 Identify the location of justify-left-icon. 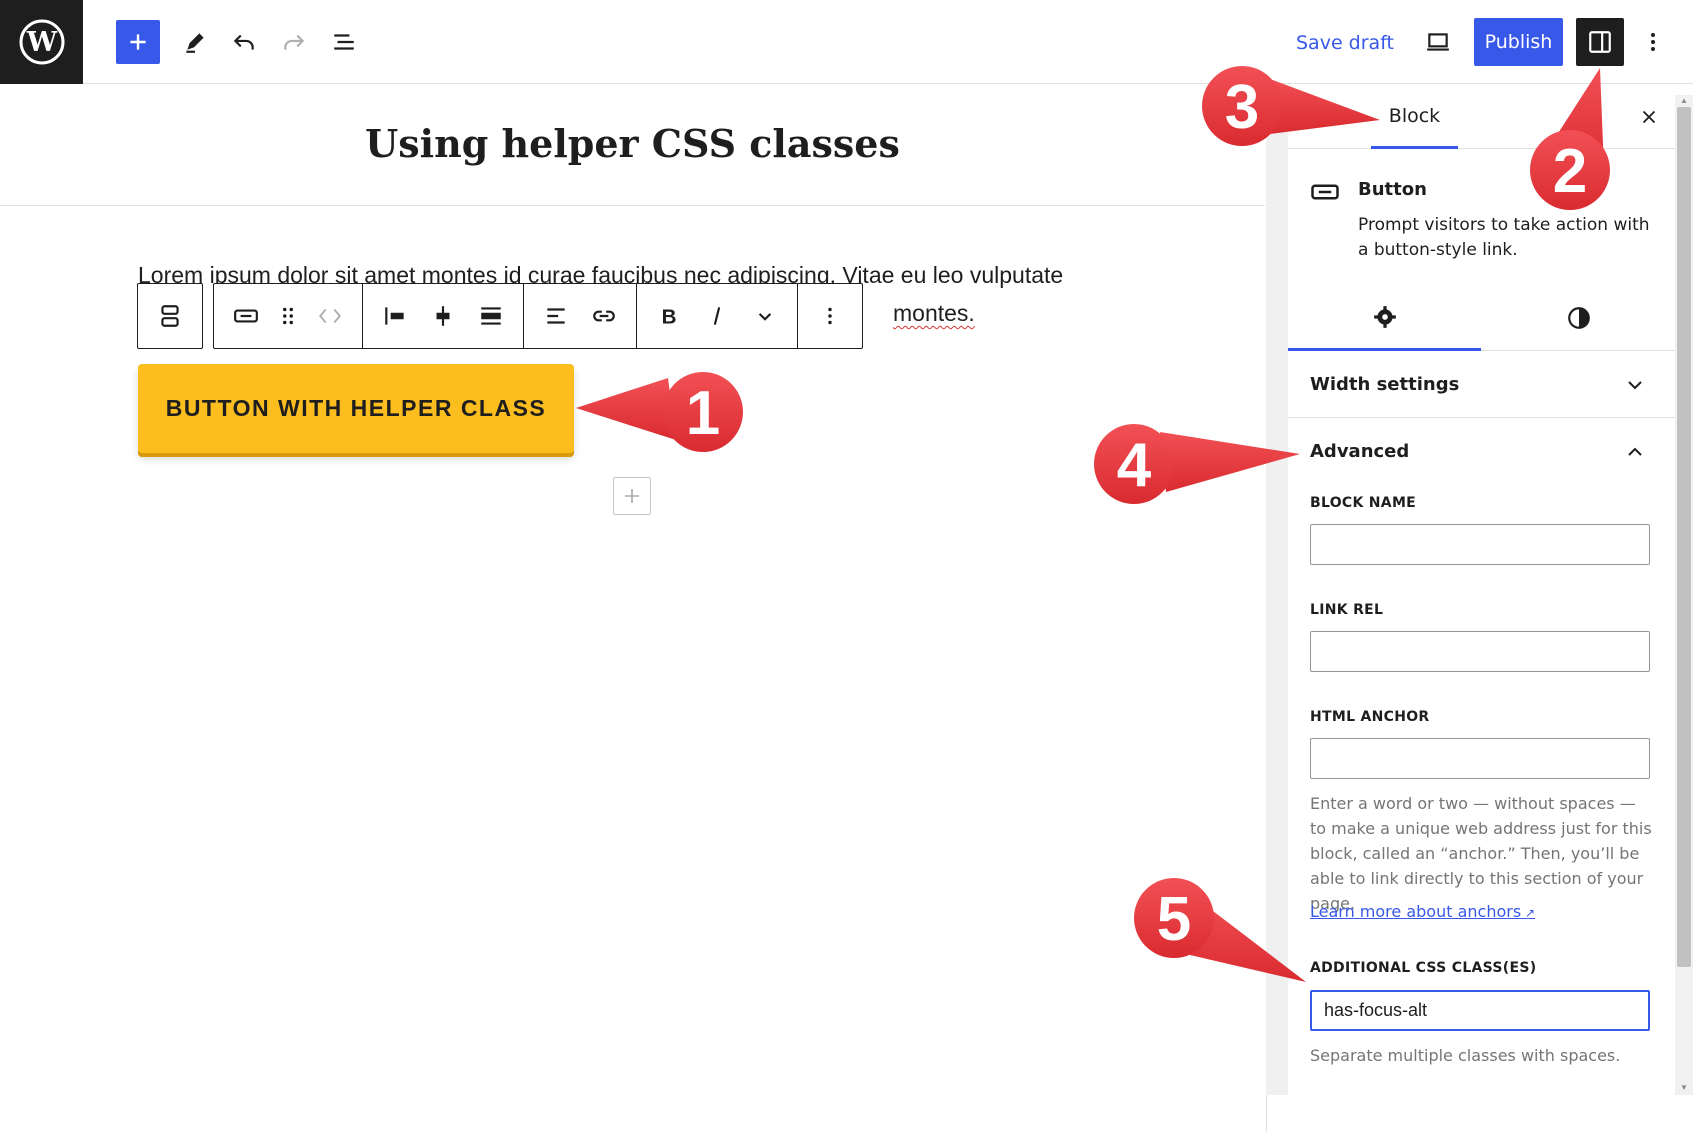
(394, 316).